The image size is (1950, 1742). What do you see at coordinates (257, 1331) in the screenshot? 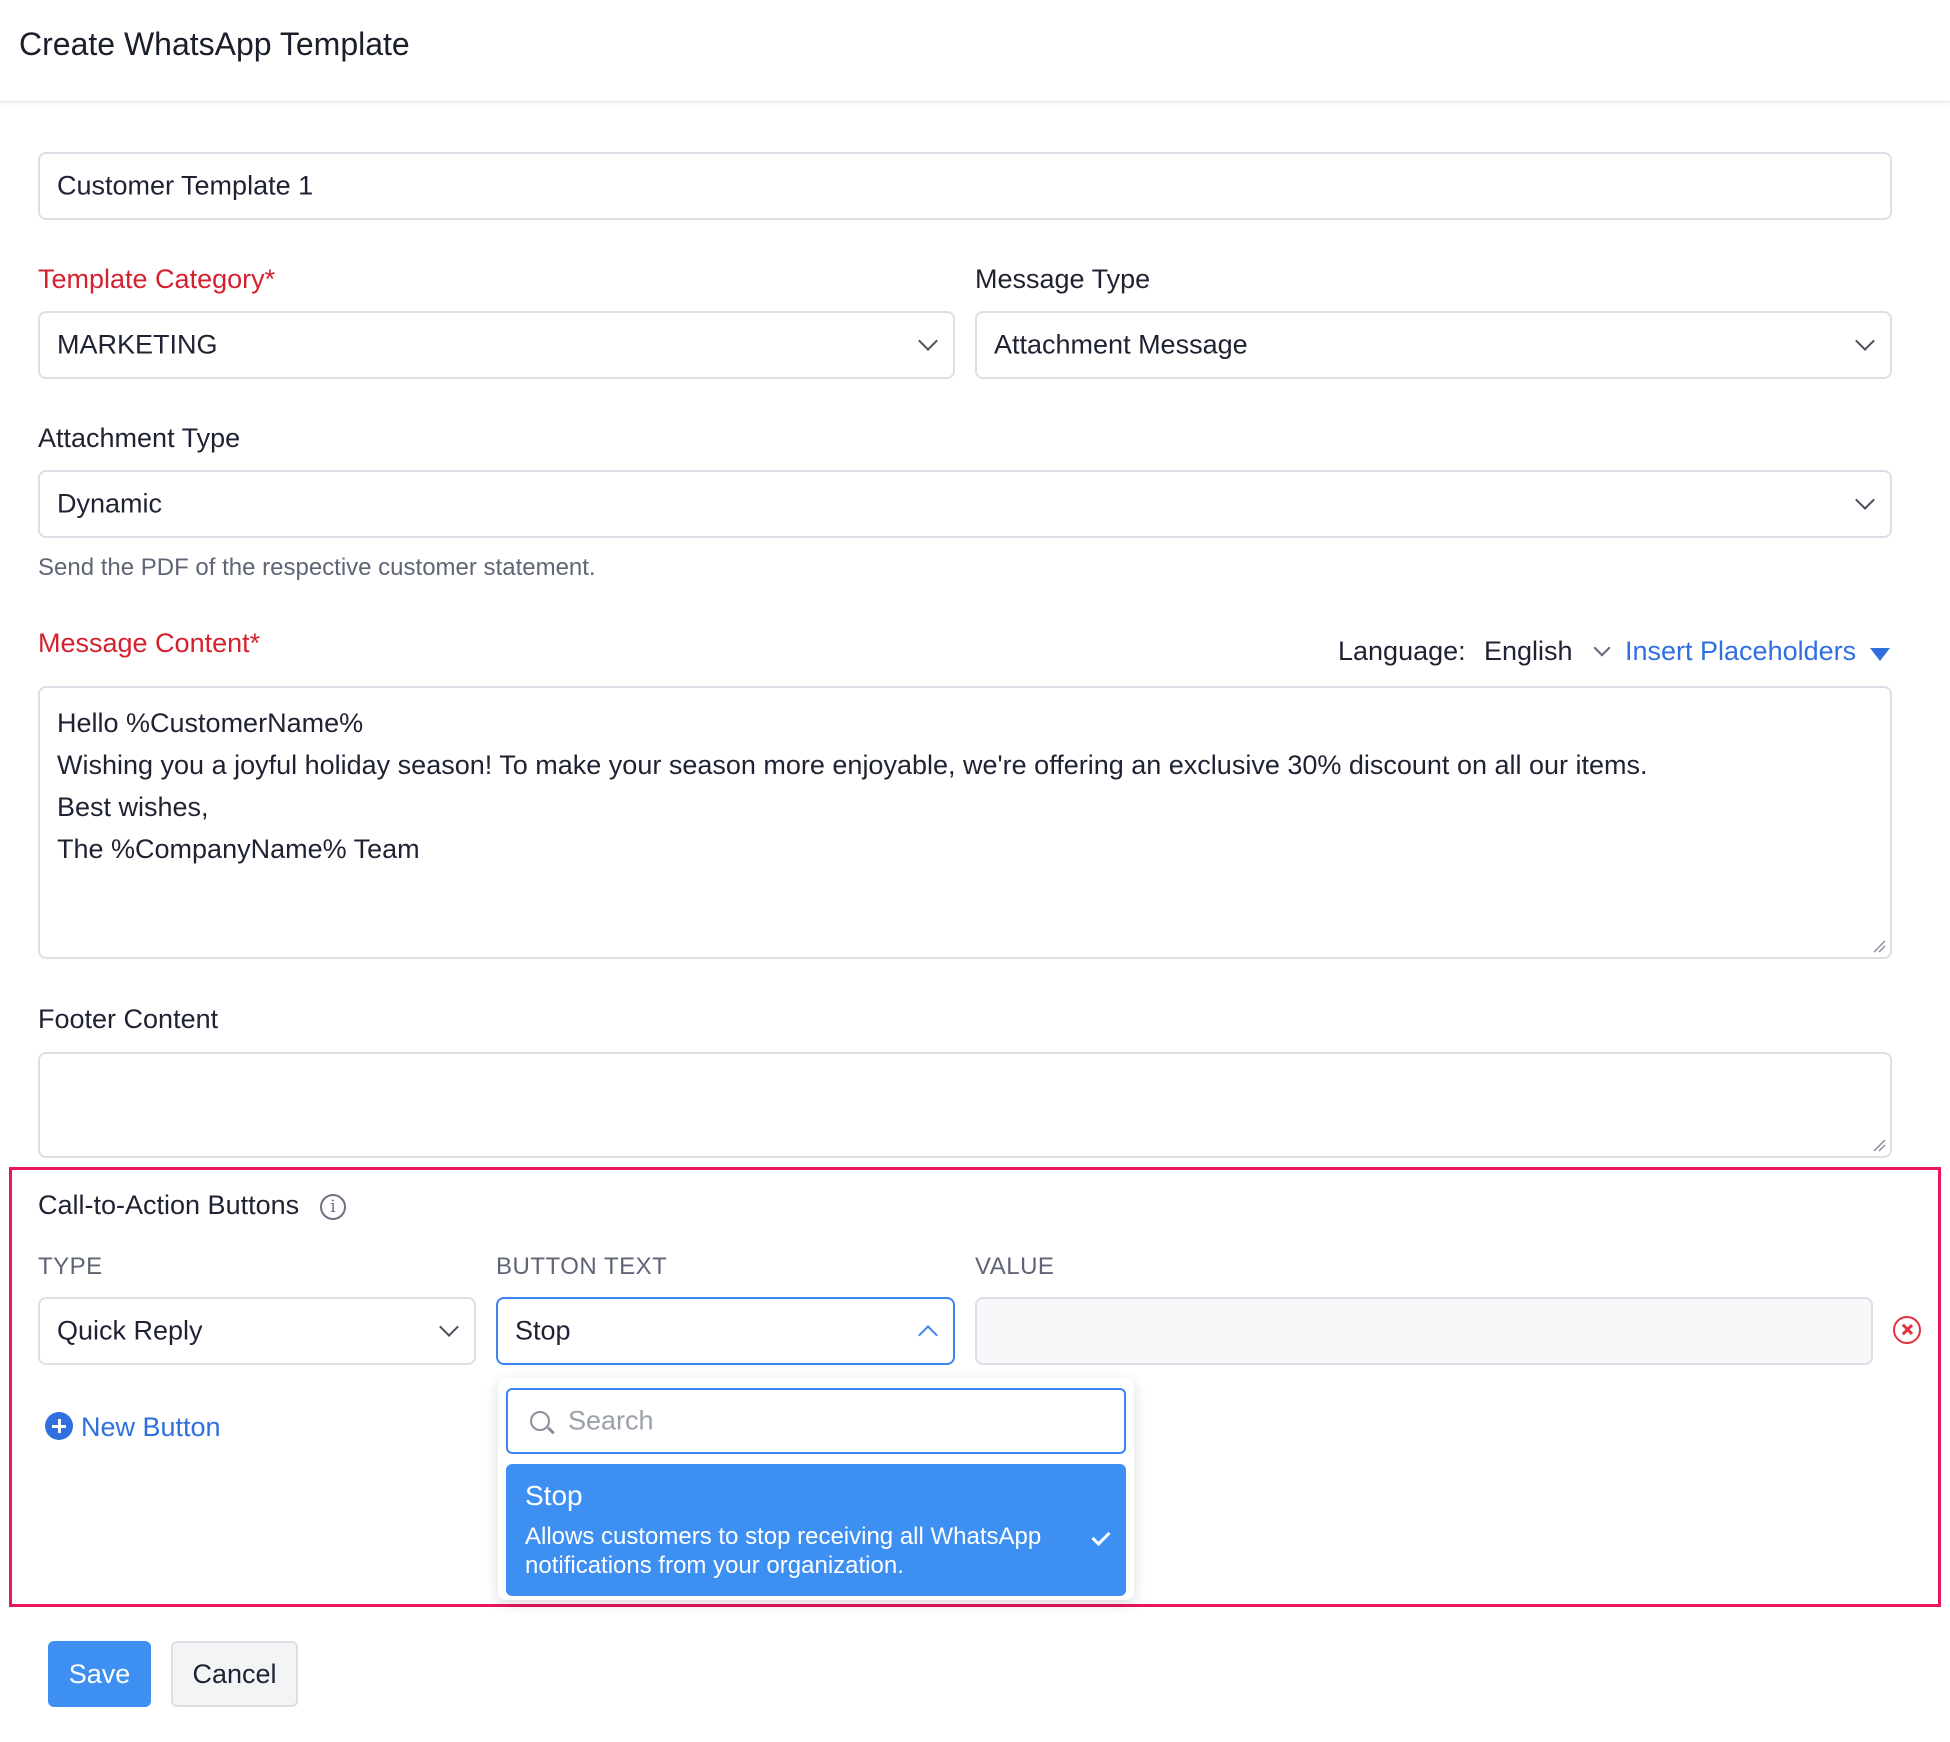
I see `cta-type-select: Quick Reply` at bounding box center [257, 1331].